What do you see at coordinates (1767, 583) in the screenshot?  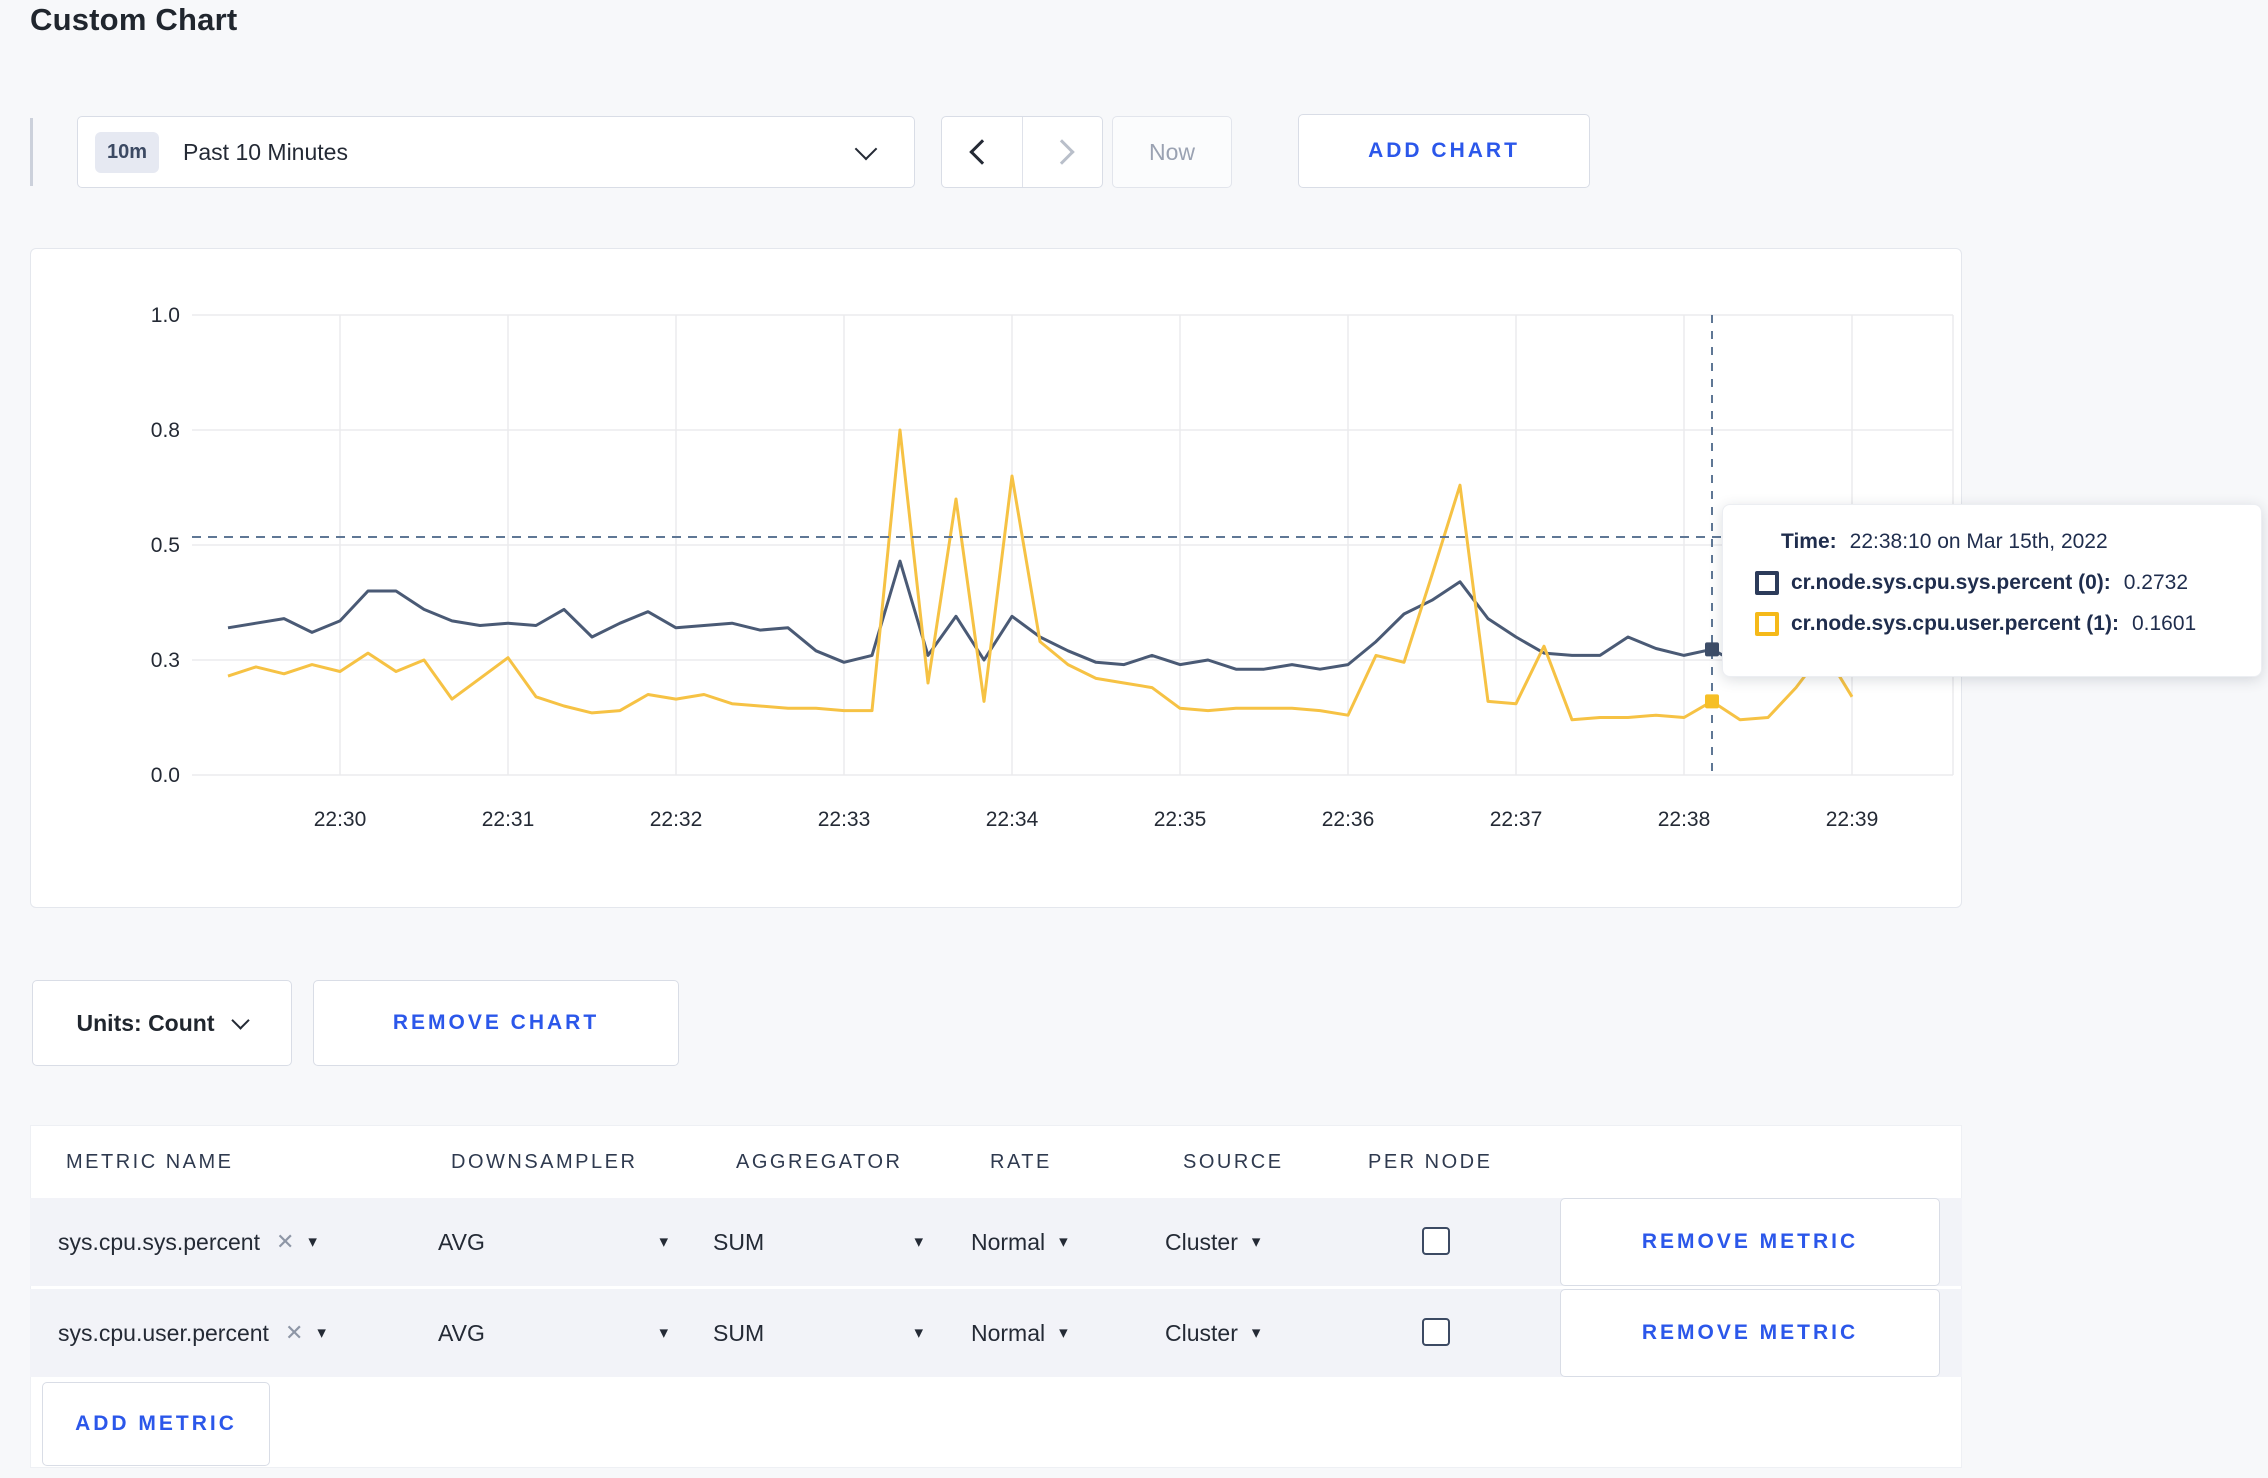 I see `sys-series-legend-icon` at bounding box center [1767, 583].